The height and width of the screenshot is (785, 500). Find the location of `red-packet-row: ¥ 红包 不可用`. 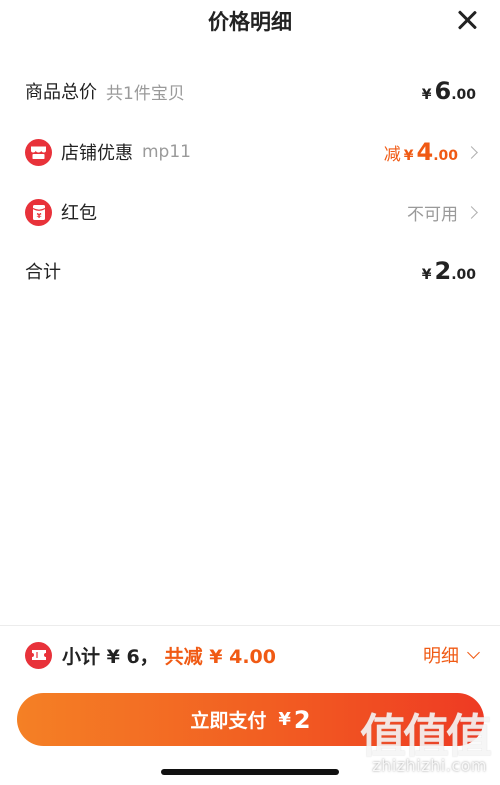

red-packet-row: ¥ 红包 不可用 is located at coordinates (250, 212).